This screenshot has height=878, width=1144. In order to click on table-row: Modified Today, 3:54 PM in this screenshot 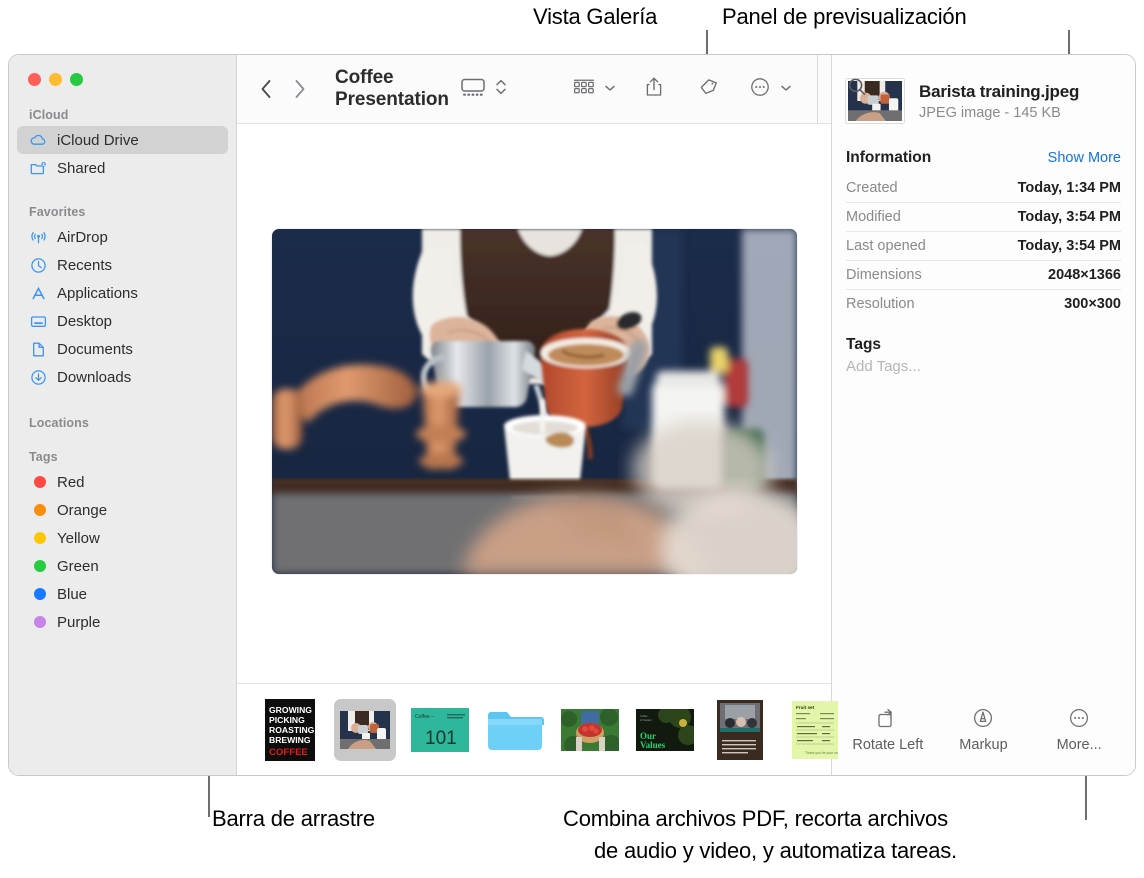, I will do `click(983, 217)`.